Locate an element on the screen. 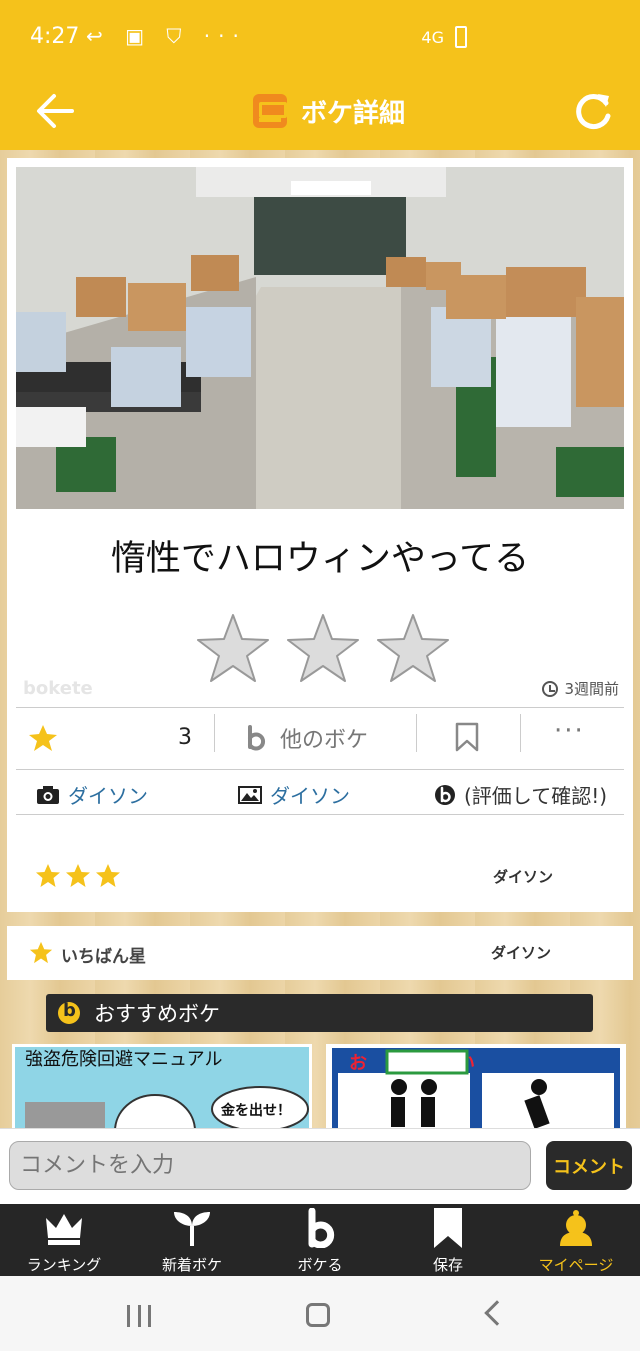  other-bokes-button: 他のボケ is located at coordinates (307, 738).